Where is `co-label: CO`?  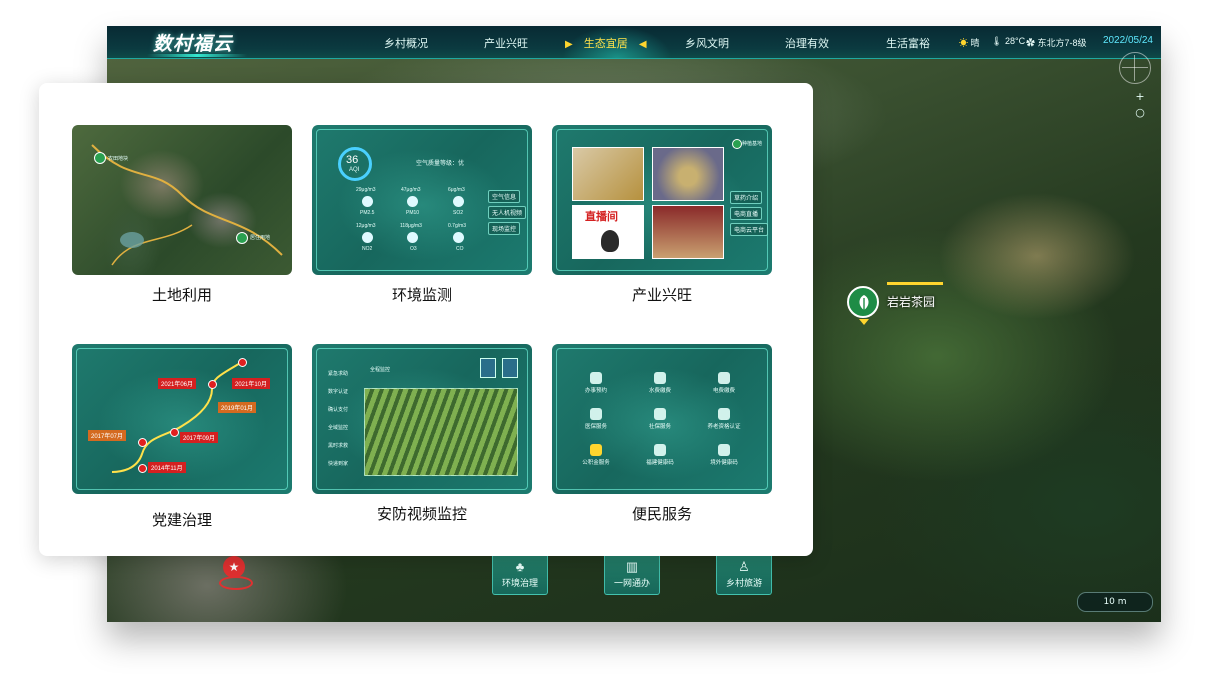 co-label: CO is located at coordinates (460, 249).